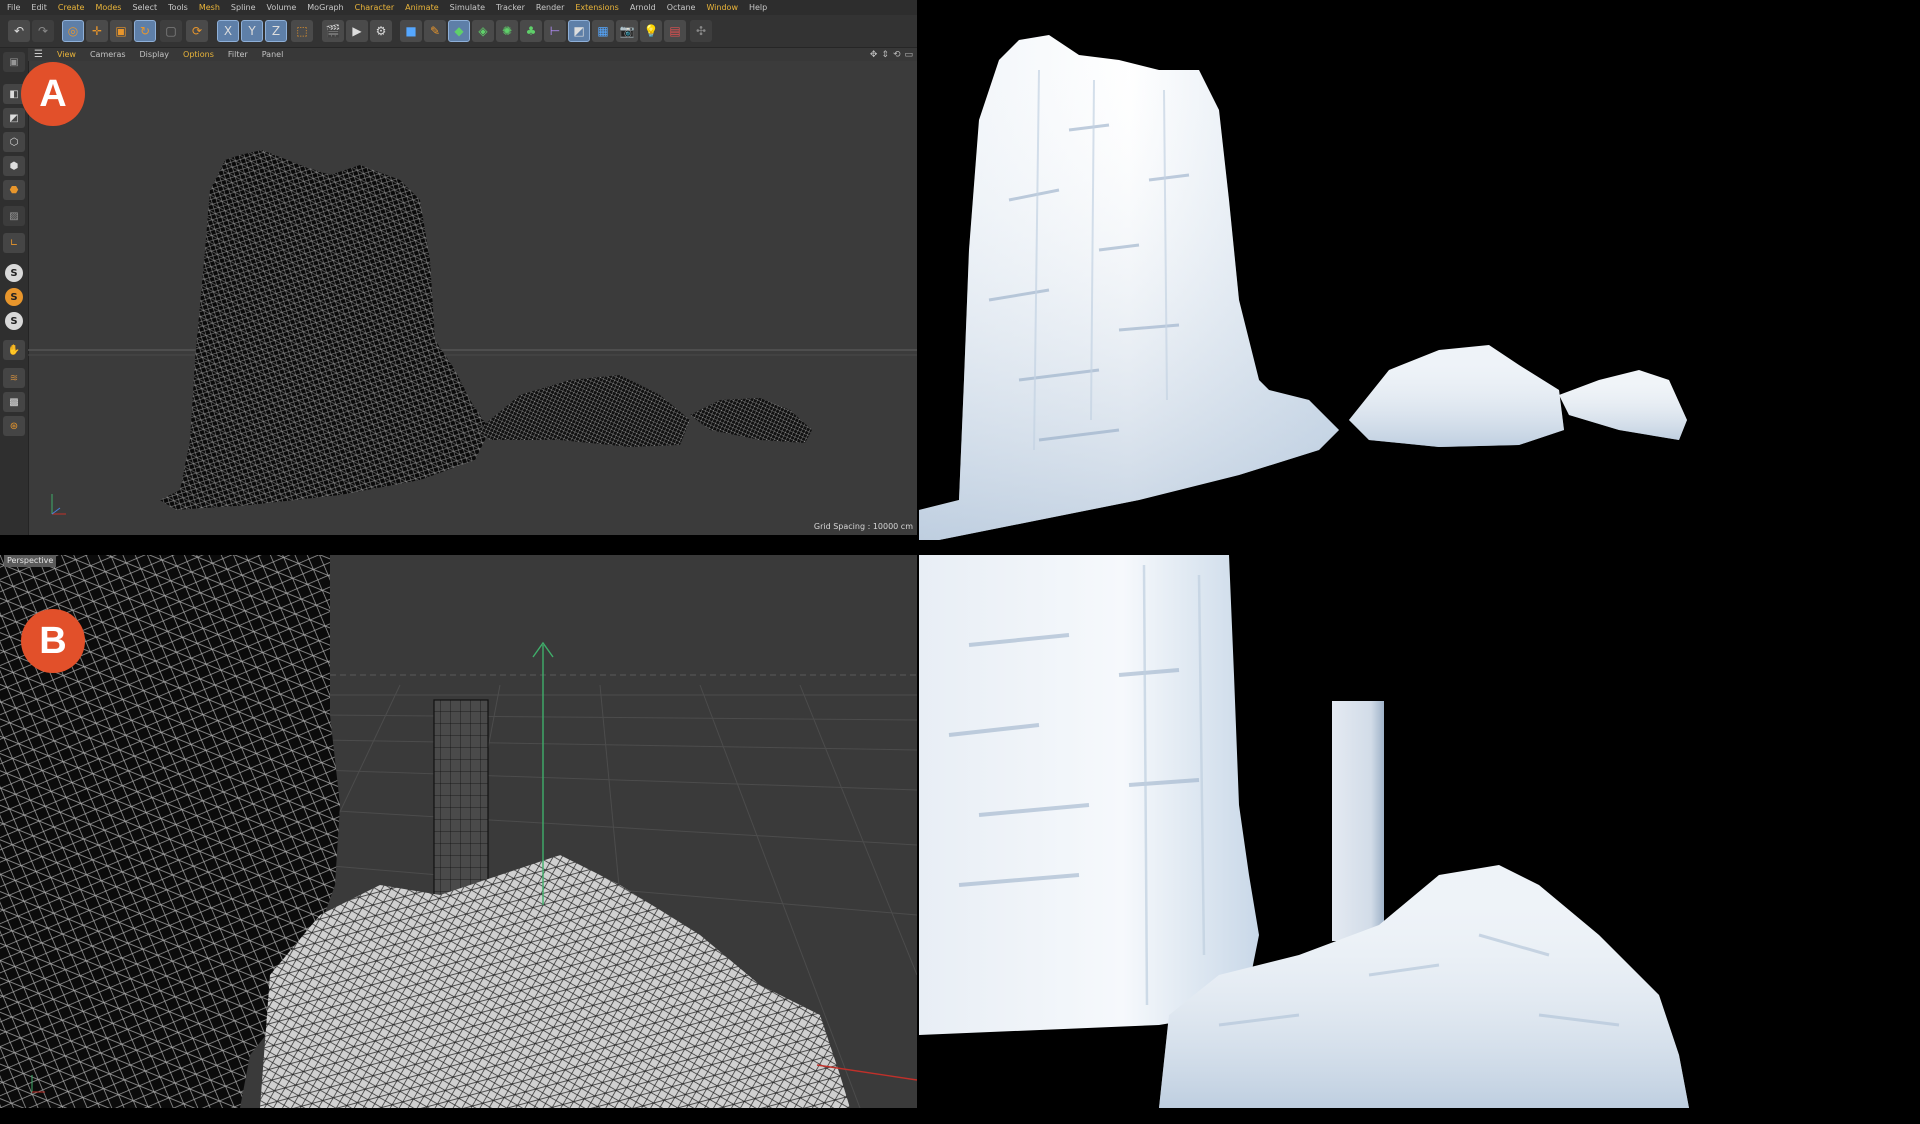 The width and height of the screenshot is (1920, 1124). I want to click on small-rock-mesh-wireframe, so click(751, 420).